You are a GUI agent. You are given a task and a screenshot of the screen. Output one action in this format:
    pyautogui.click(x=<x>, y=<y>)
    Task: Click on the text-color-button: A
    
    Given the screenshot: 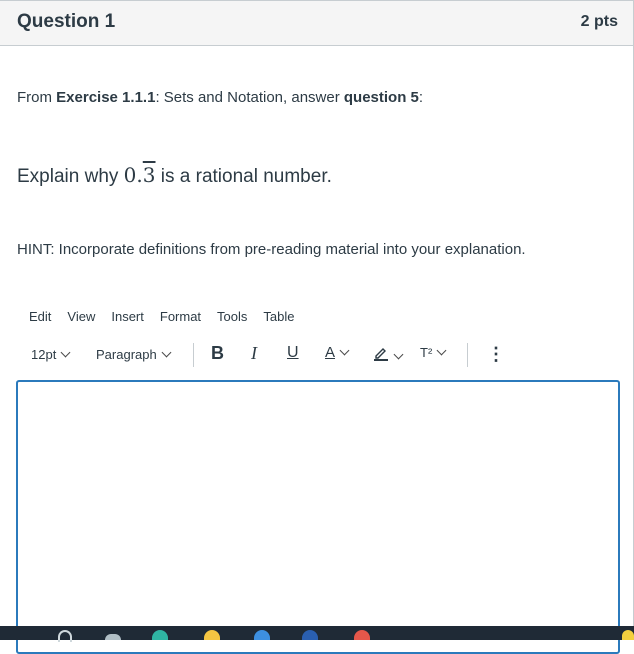 What is the action you would take?
    pyautogui.click(x=337, y=352)
    